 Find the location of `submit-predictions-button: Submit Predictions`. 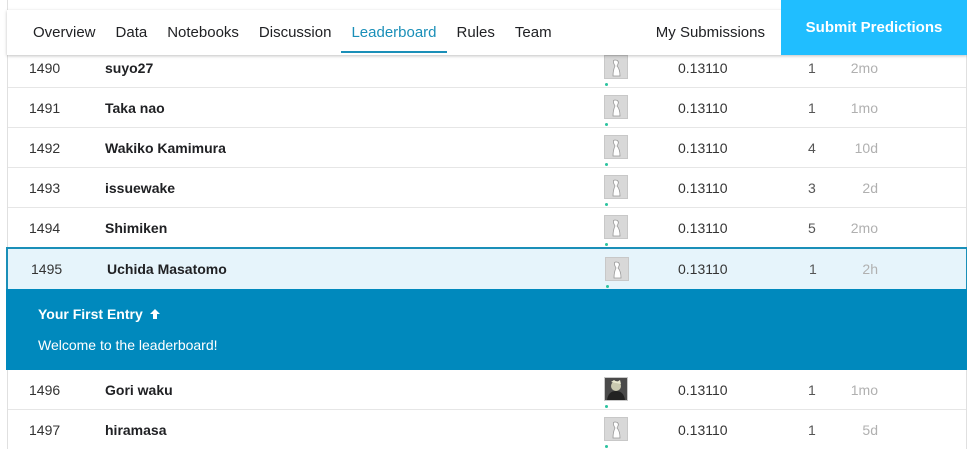

submit-predictions-button: Submit Predictions is located at coordinates (874, 27).